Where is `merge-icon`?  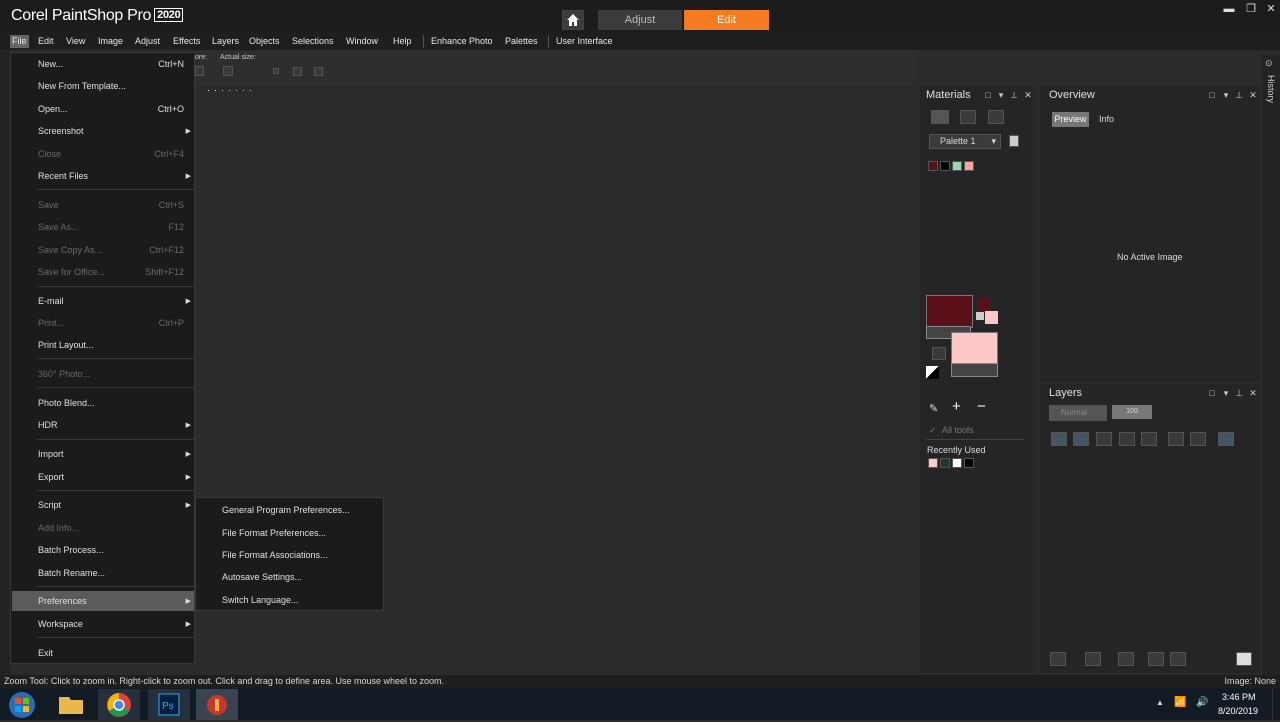 merge-icon is located at coordinates (1156, 659).